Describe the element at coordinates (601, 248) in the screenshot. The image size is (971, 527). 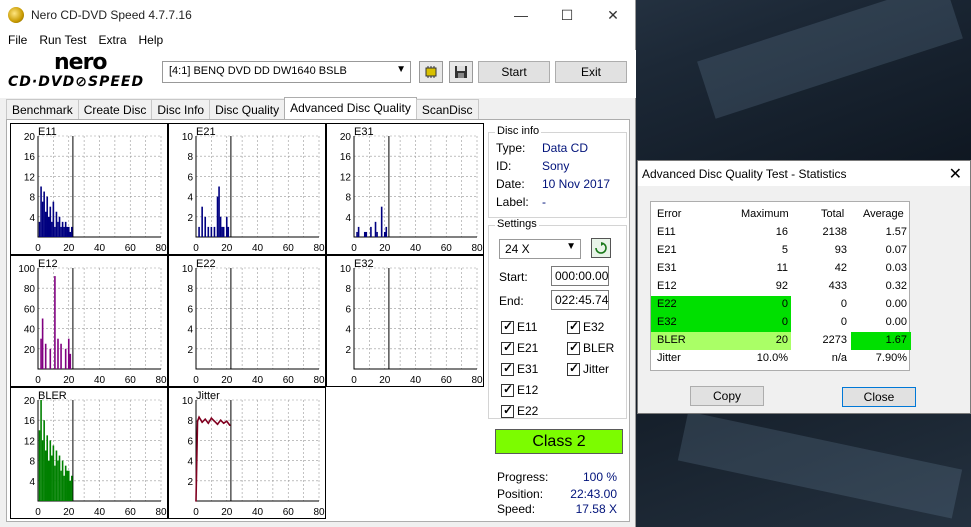
I see `refresh-icon` at that location.